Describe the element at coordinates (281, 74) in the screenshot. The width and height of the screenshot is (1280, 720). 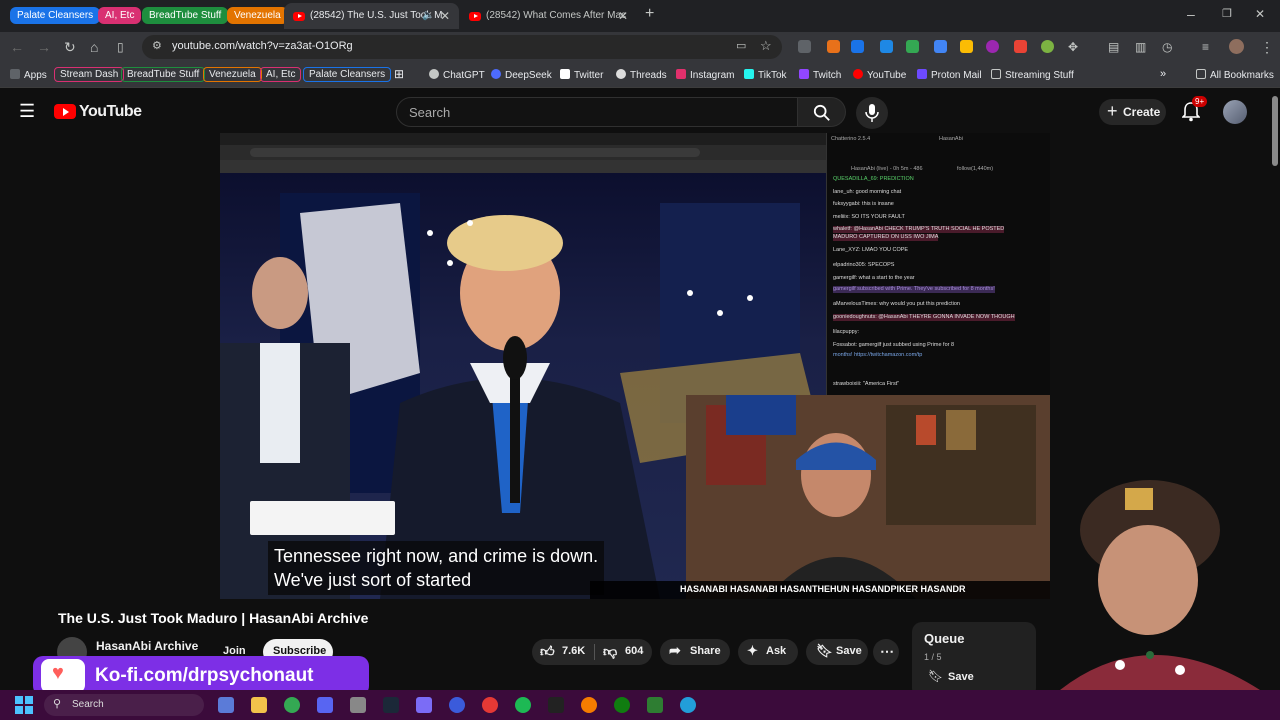
I see `bookmark-group-ai-etc: AI, Etc` at that location.